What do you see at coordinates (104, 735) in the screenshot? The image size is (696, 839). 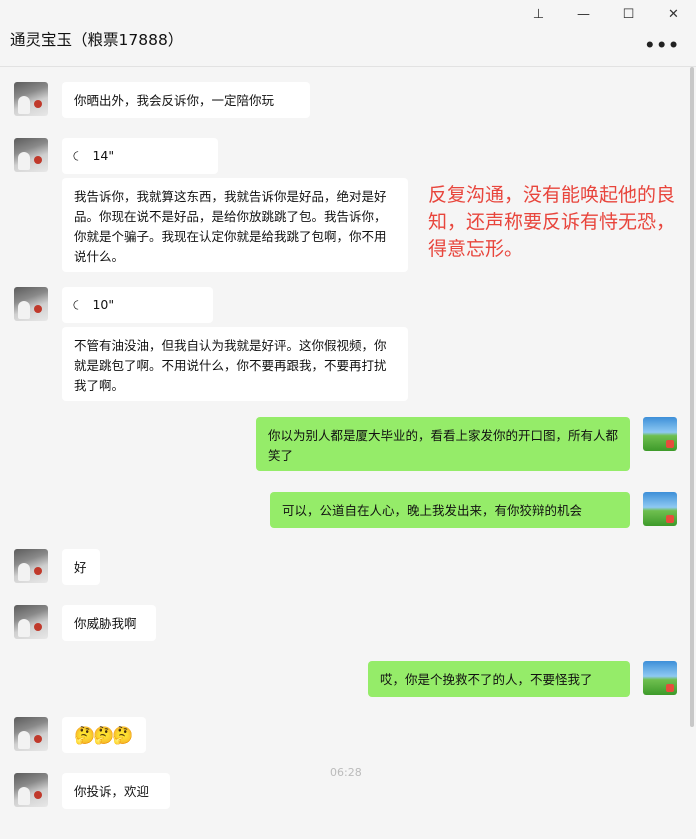 I see `emoji-message: 🤔🤔🤔` at bounding box center [104, 735].